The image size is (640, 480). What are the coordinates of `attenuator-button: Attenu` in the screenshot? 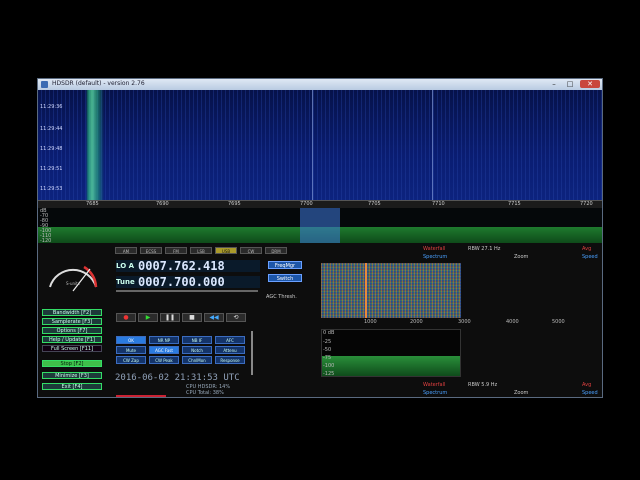 It's located at (230, 350).